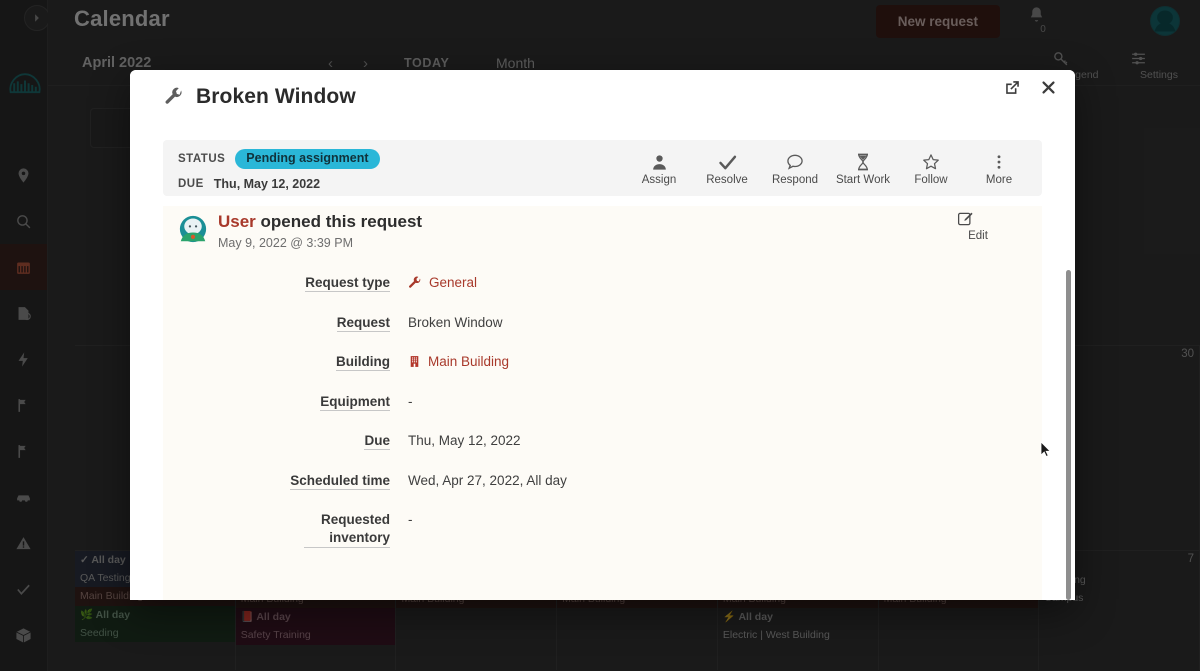 The width and height of the screenshot is (1200, 671). Describe the element at coordinates (727, 180) in the screenshot. I see `resolve-label: Resolve` at that location.